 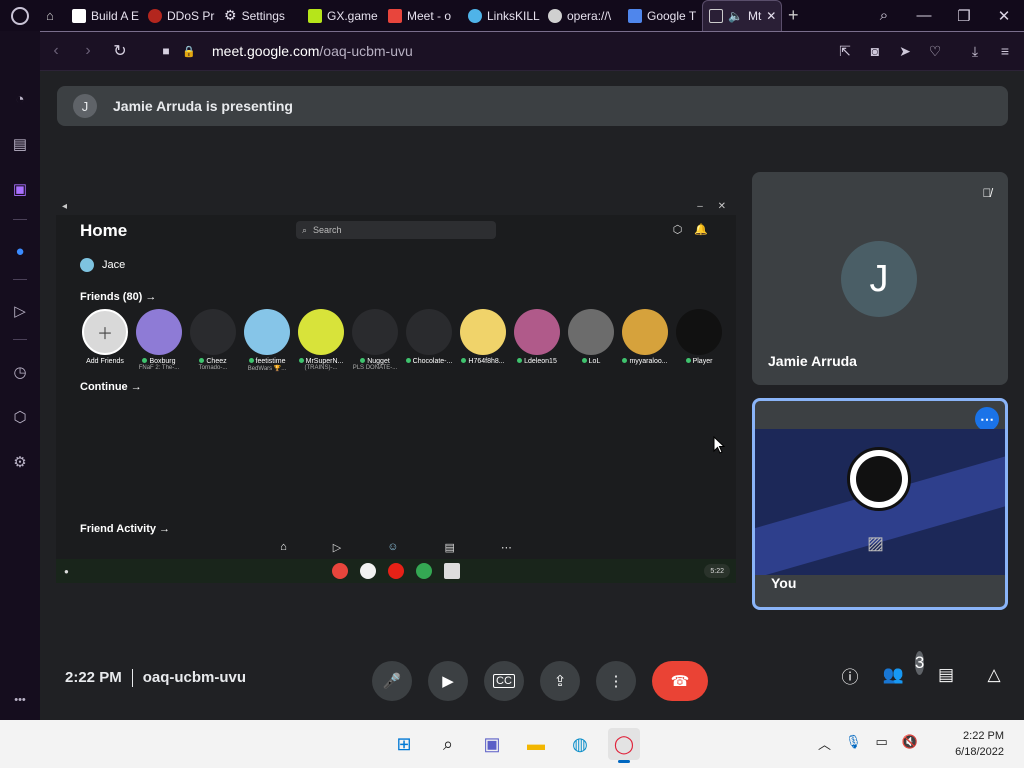 What do you see at coordinates (853, 743) in the screenshot?
I see `microphone-tray-icon: 🎙` at bounding box center [853, 743].